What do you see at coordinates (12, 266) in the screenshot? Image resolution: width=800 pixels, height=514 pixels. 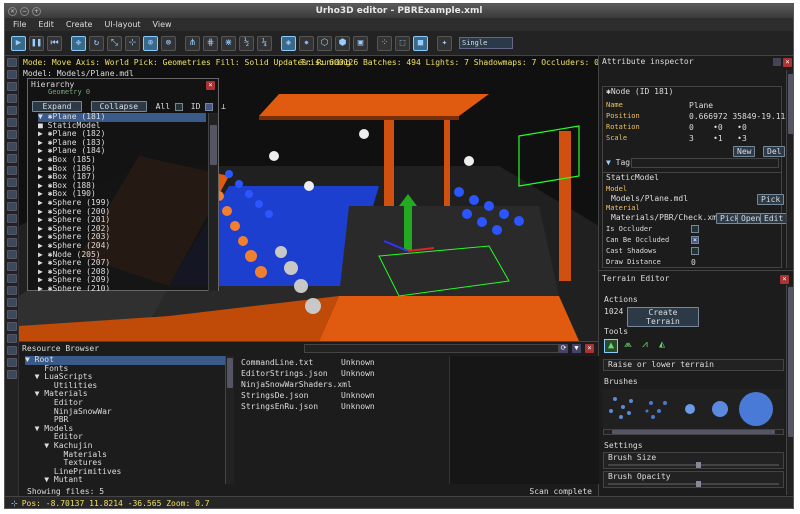 I see `create-constraint-icon` at bounding box center [12, 266].